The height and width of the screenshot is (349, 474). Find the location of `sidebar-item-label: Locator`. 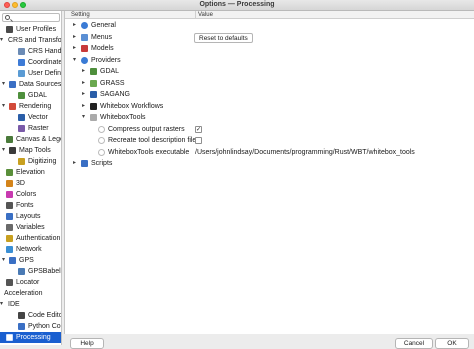

sidebar-item-label: Locator is located at coordinates (28, 282).